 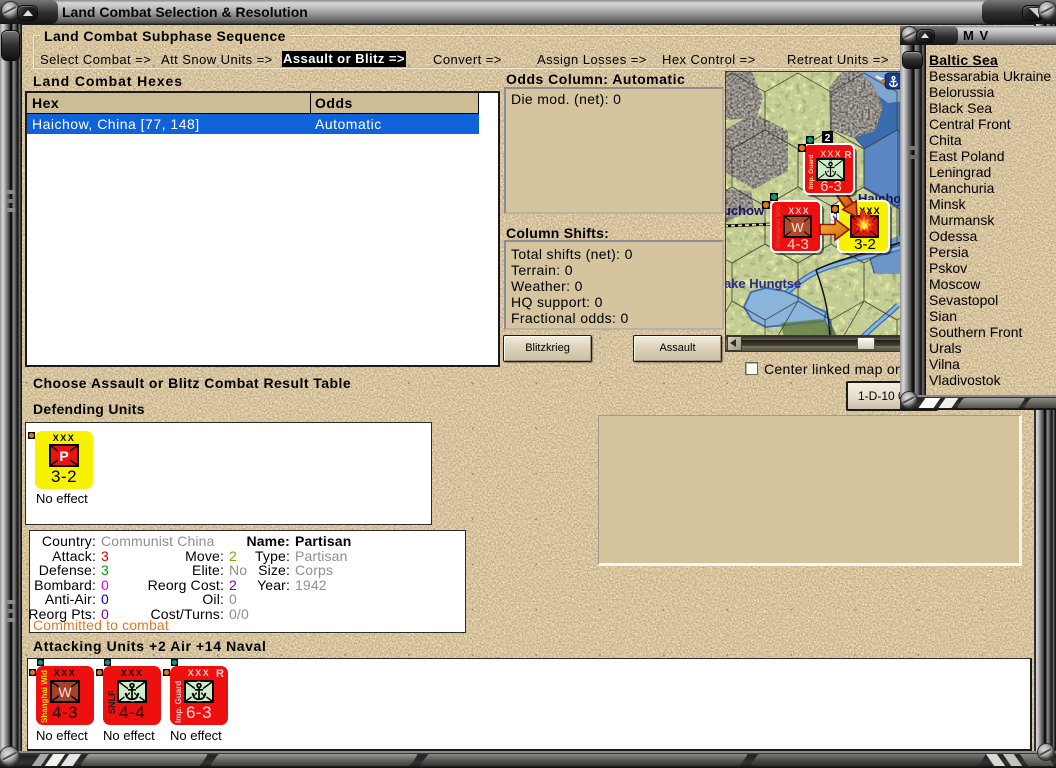 I want to click on svg-text: R, so click(x=848, y=155).